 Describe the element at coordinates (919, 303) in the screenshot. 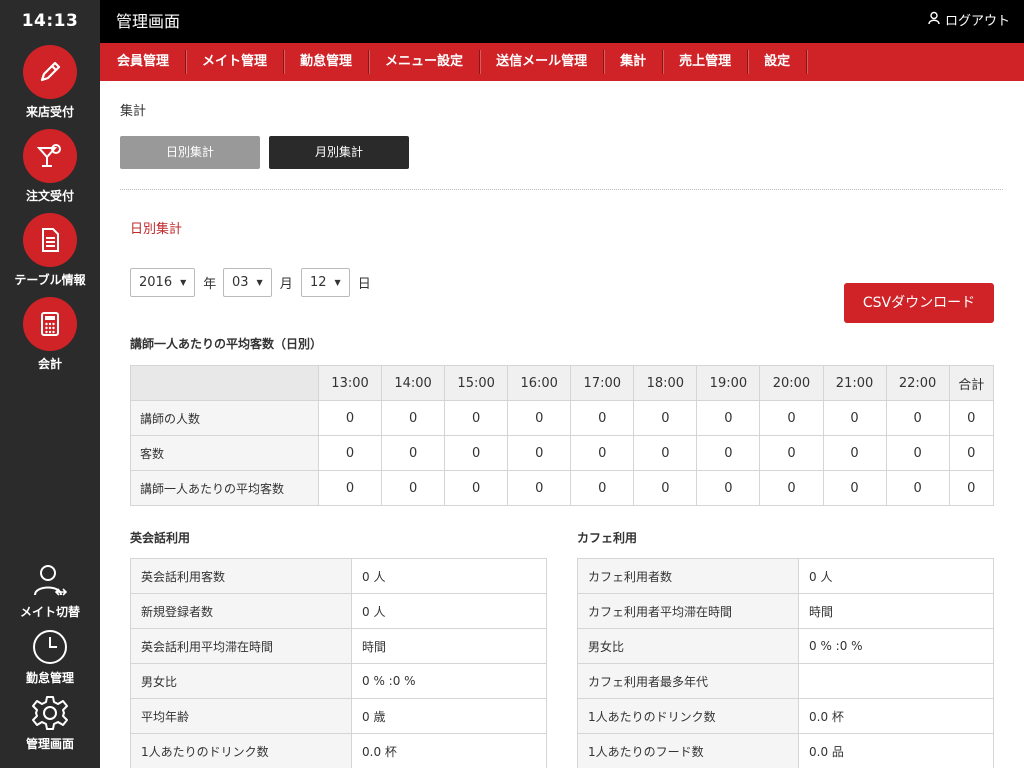

I see `csv-download-button: CSVダウンロード` at that location.